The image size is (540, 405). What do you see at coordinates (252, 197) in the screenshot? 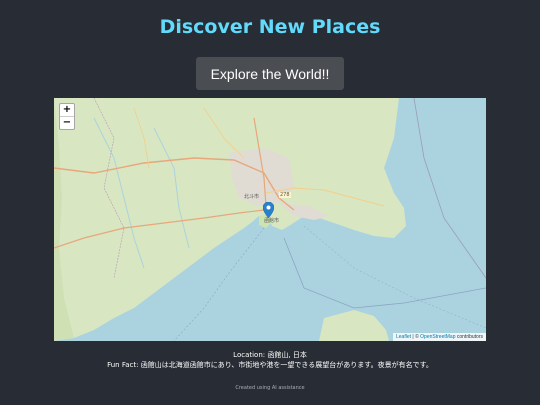
I see `map-label-hokuto: 北斗市` at bounding box center [252, 197].